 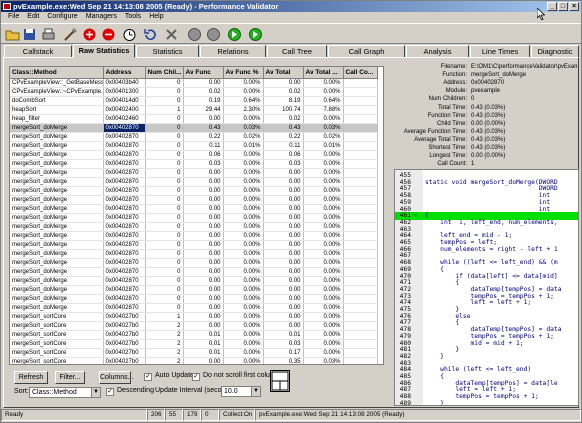 I want to click on table-cell: 2, so click(x=164, y=353).